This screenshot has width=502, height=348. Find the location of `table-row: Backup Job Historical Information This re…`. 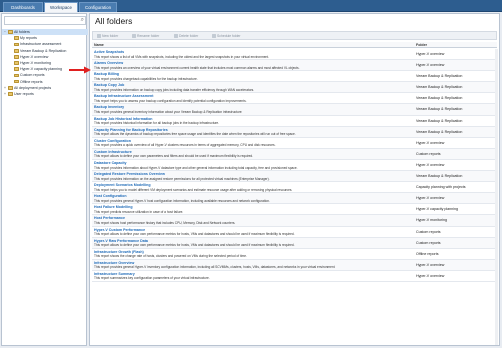

table-row: Backup Job Historical Information This re… is located at coordinates (294, 121).